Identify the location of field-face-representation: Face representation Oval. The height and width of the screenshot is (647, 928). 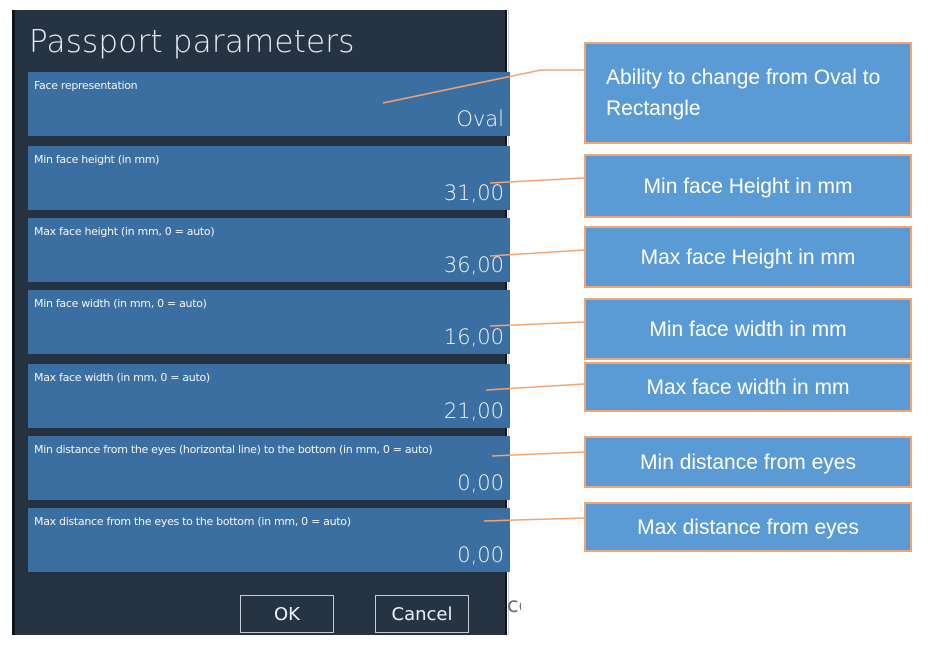
(269, 104).